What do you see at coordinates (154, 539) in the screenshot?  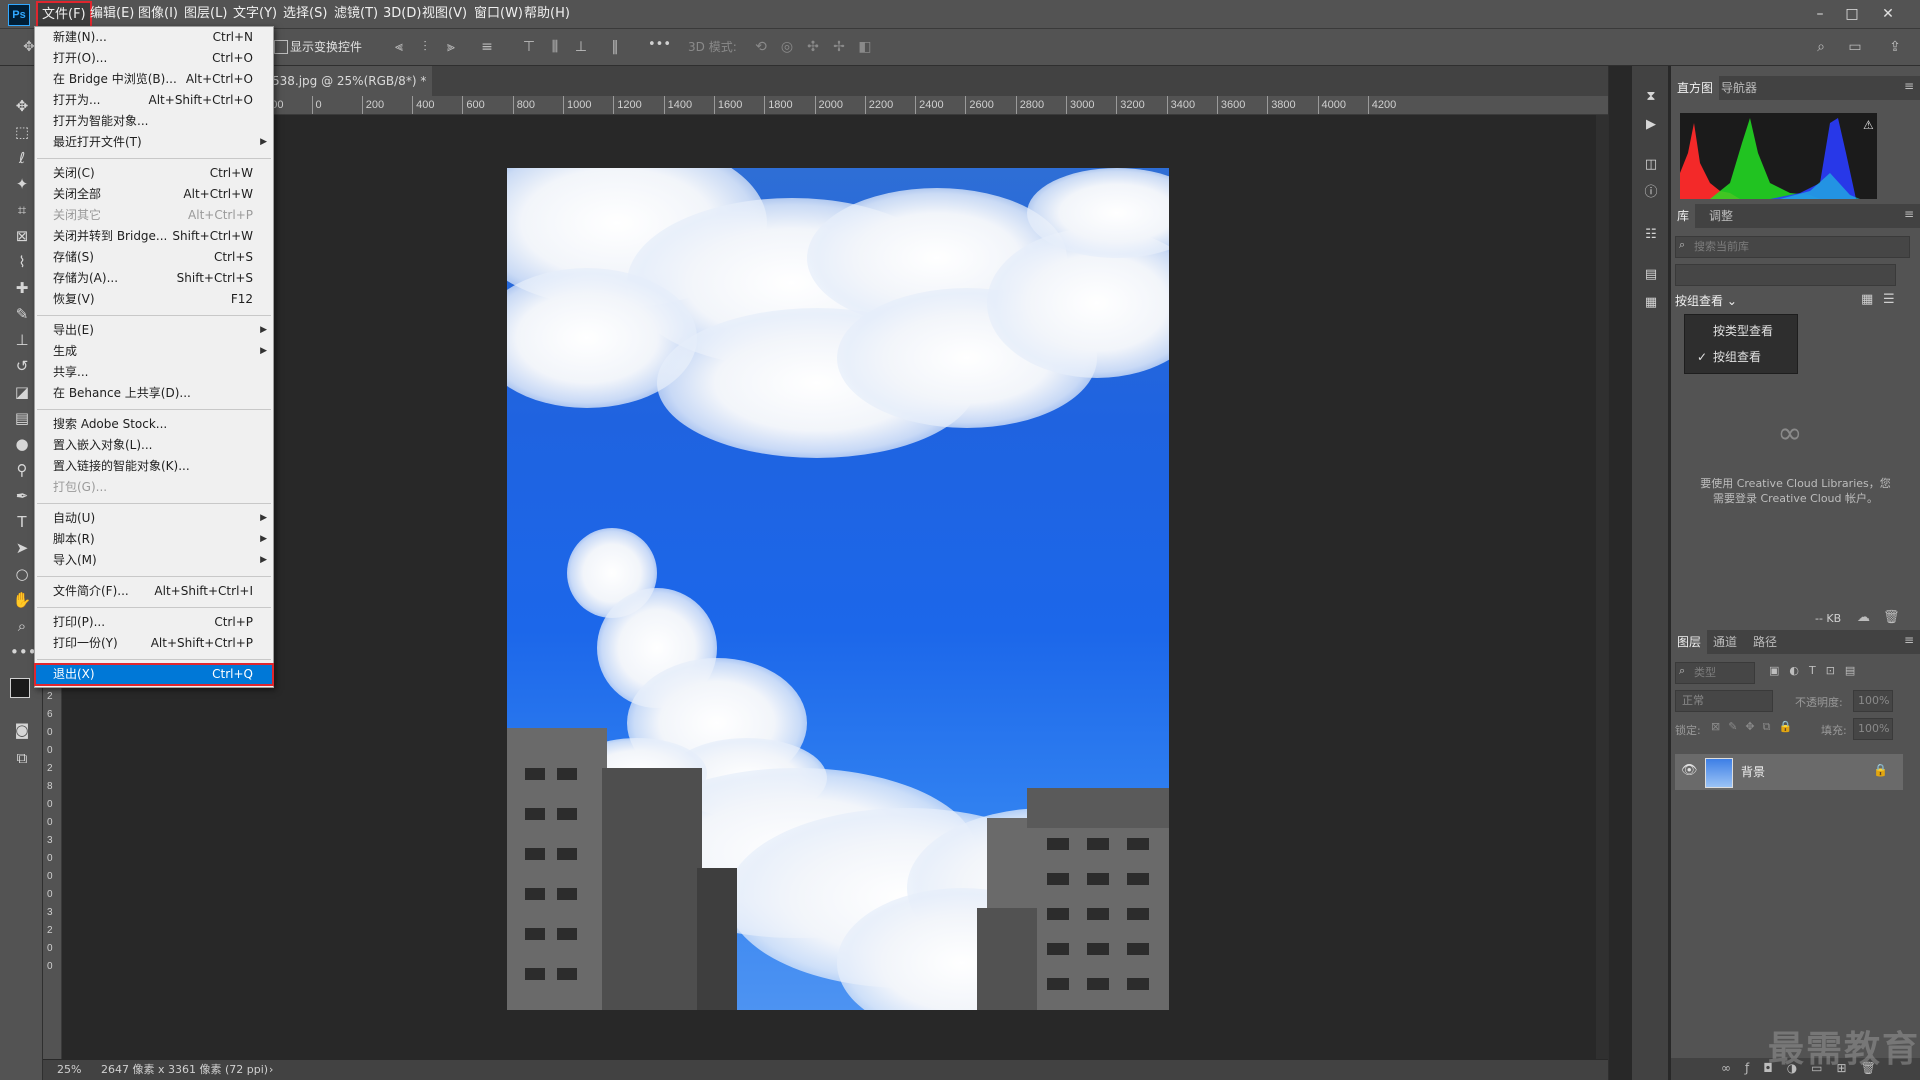 I see `file-menu-item: 脚本(R) ▶` at bounding box center [154, 539].